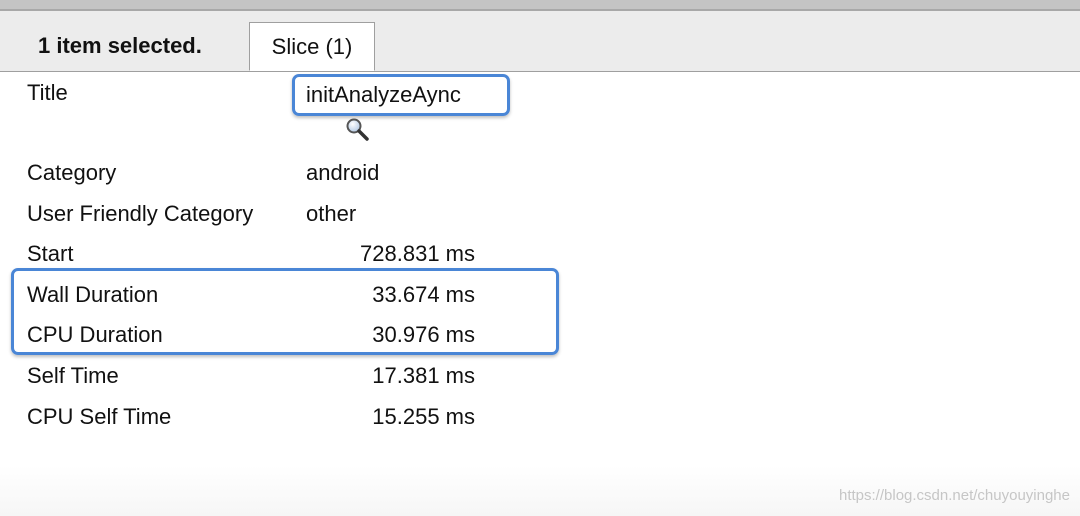 This screenshot has height=516, width=1080. What do you see at coordinates (47, 92) in the screenshot?
I see `title-label: Title` at bounding box center [47, 92].